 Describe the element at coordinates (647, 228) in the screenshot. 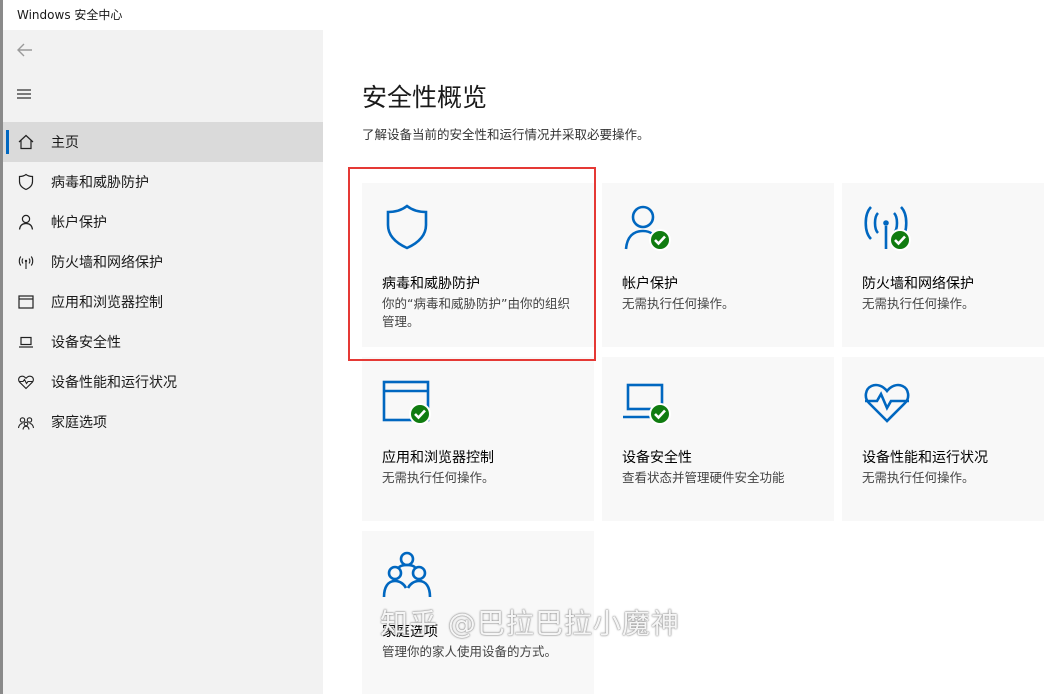

I see `person-check-icon` at that location.